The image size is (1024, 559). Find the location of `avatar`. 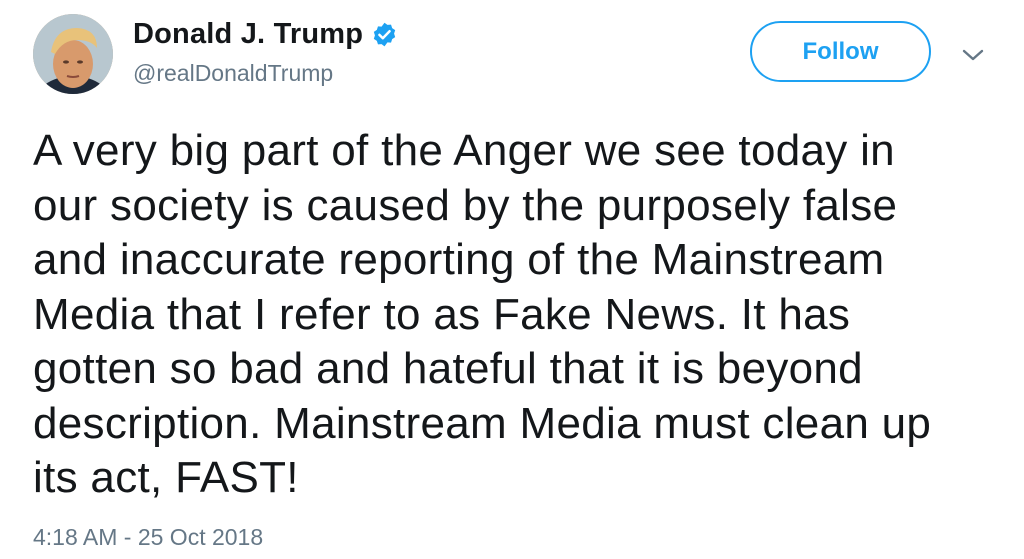

avatar is located at coordinates (73, 54).